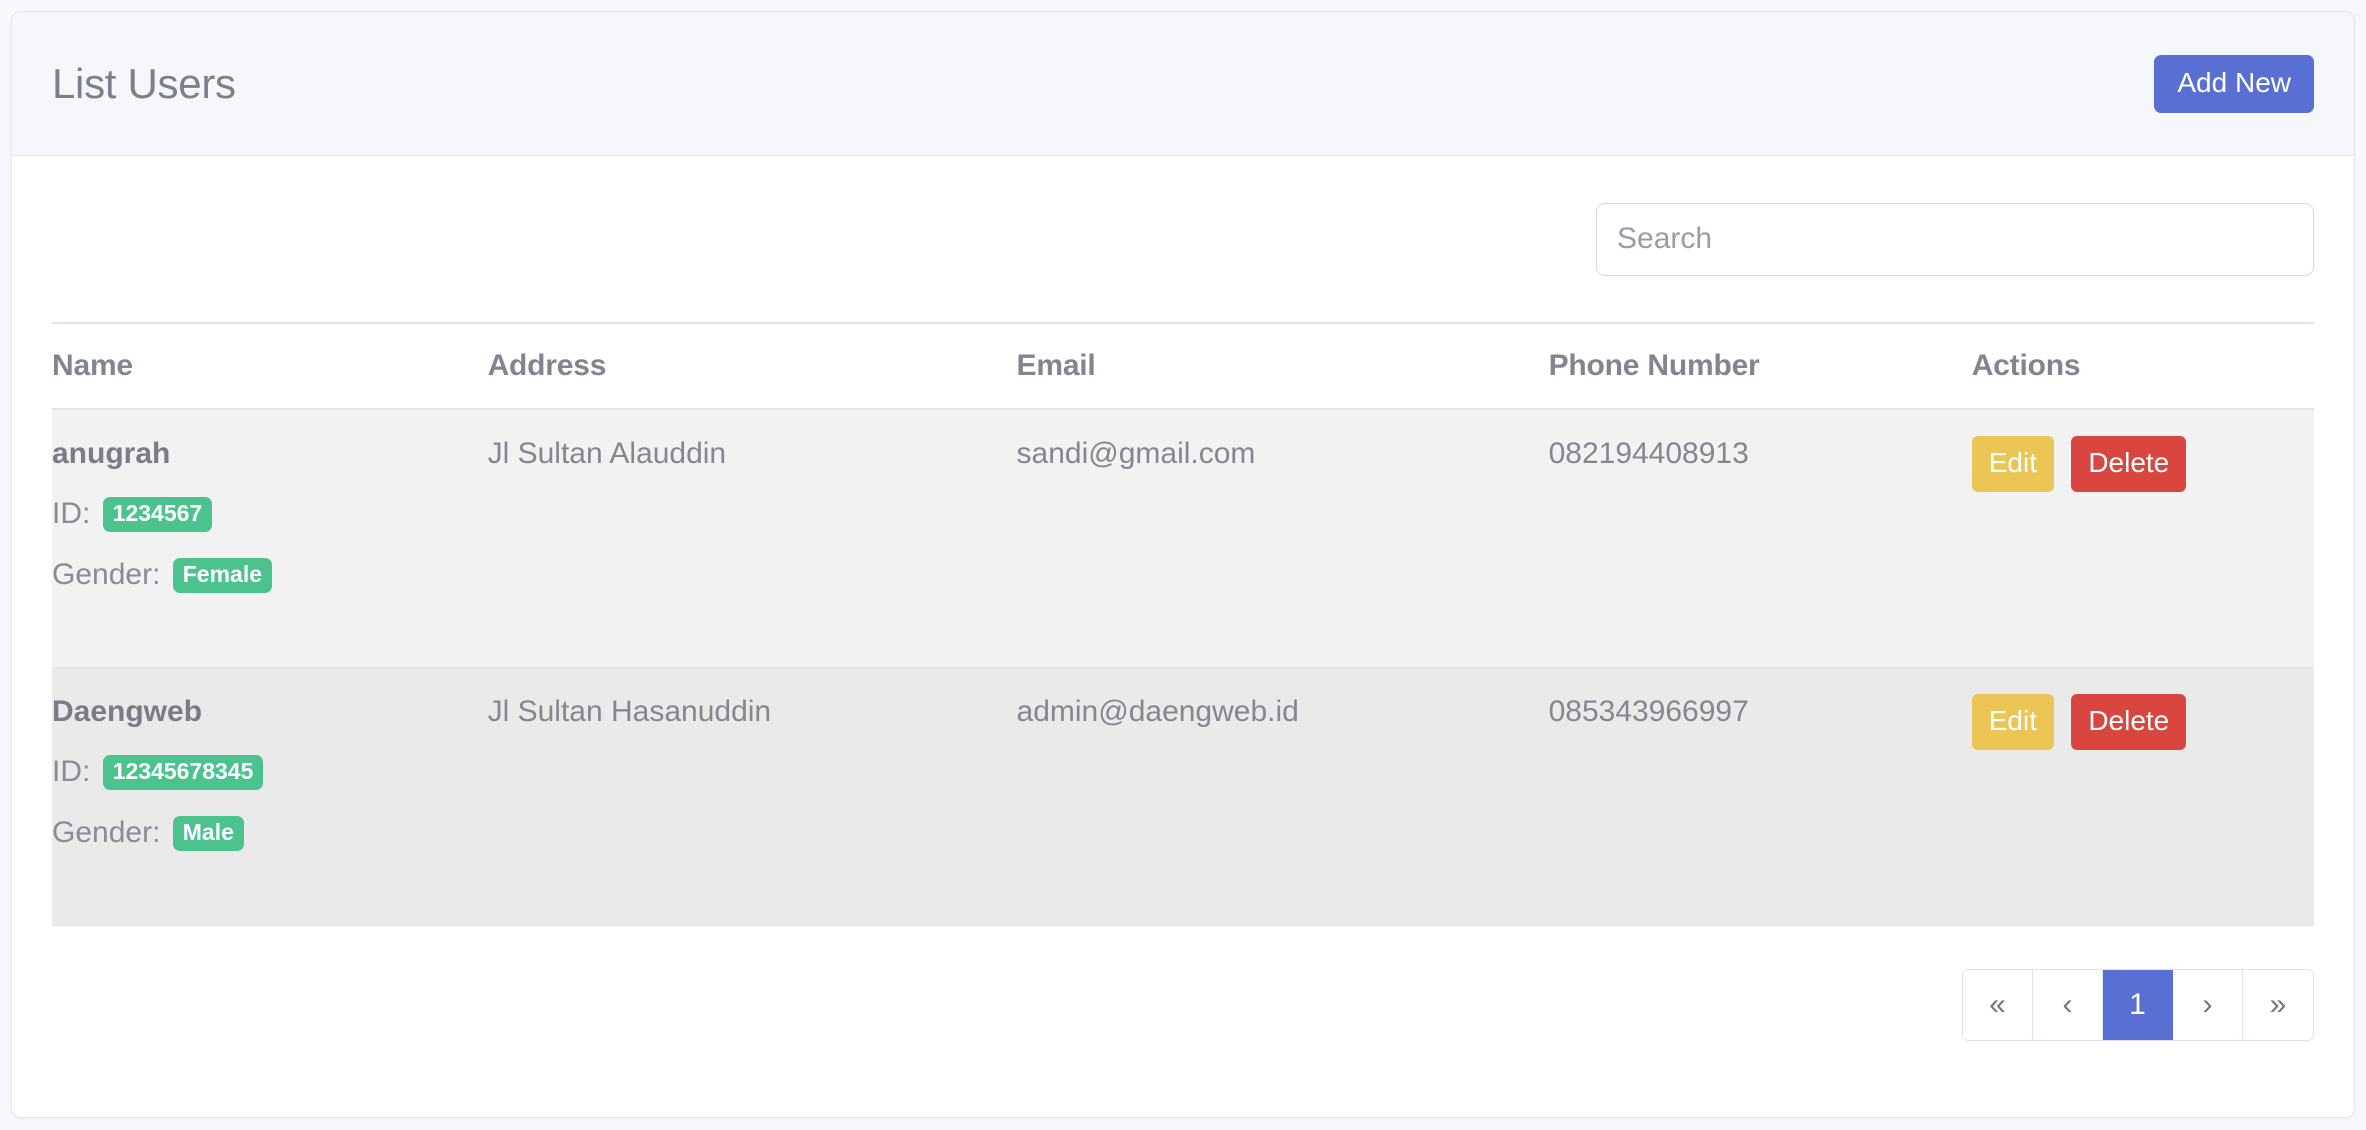 This screenshot has height=1130, width=2366. I want to click on card-header: List Users Add New, so click(1183, 84).